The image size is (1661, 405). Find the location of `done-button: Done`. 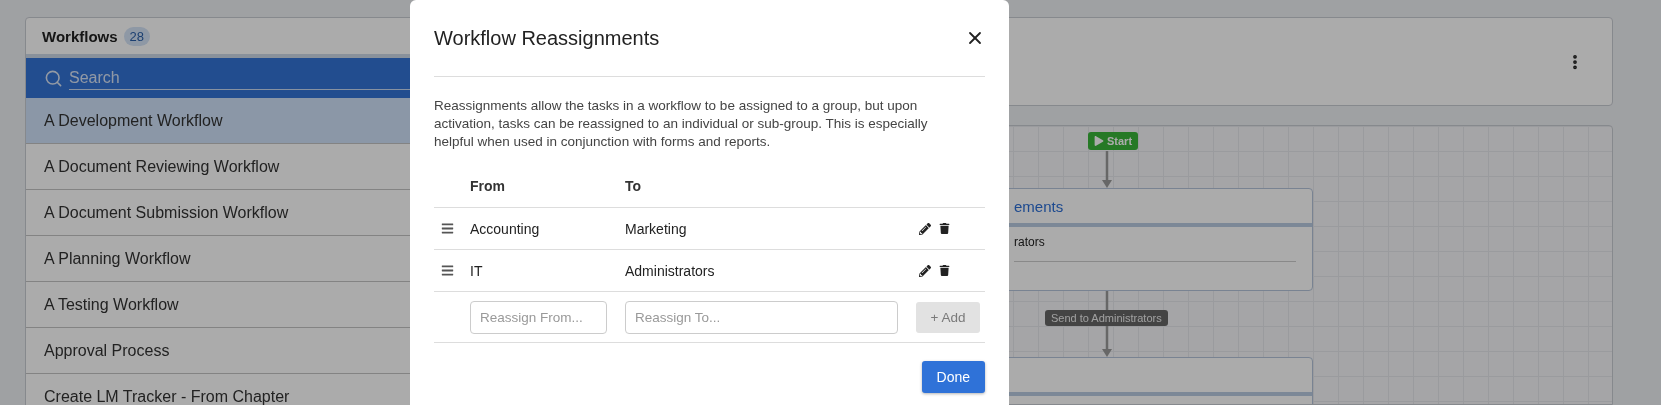

done-button: Done is located at coordinates (953, 377).